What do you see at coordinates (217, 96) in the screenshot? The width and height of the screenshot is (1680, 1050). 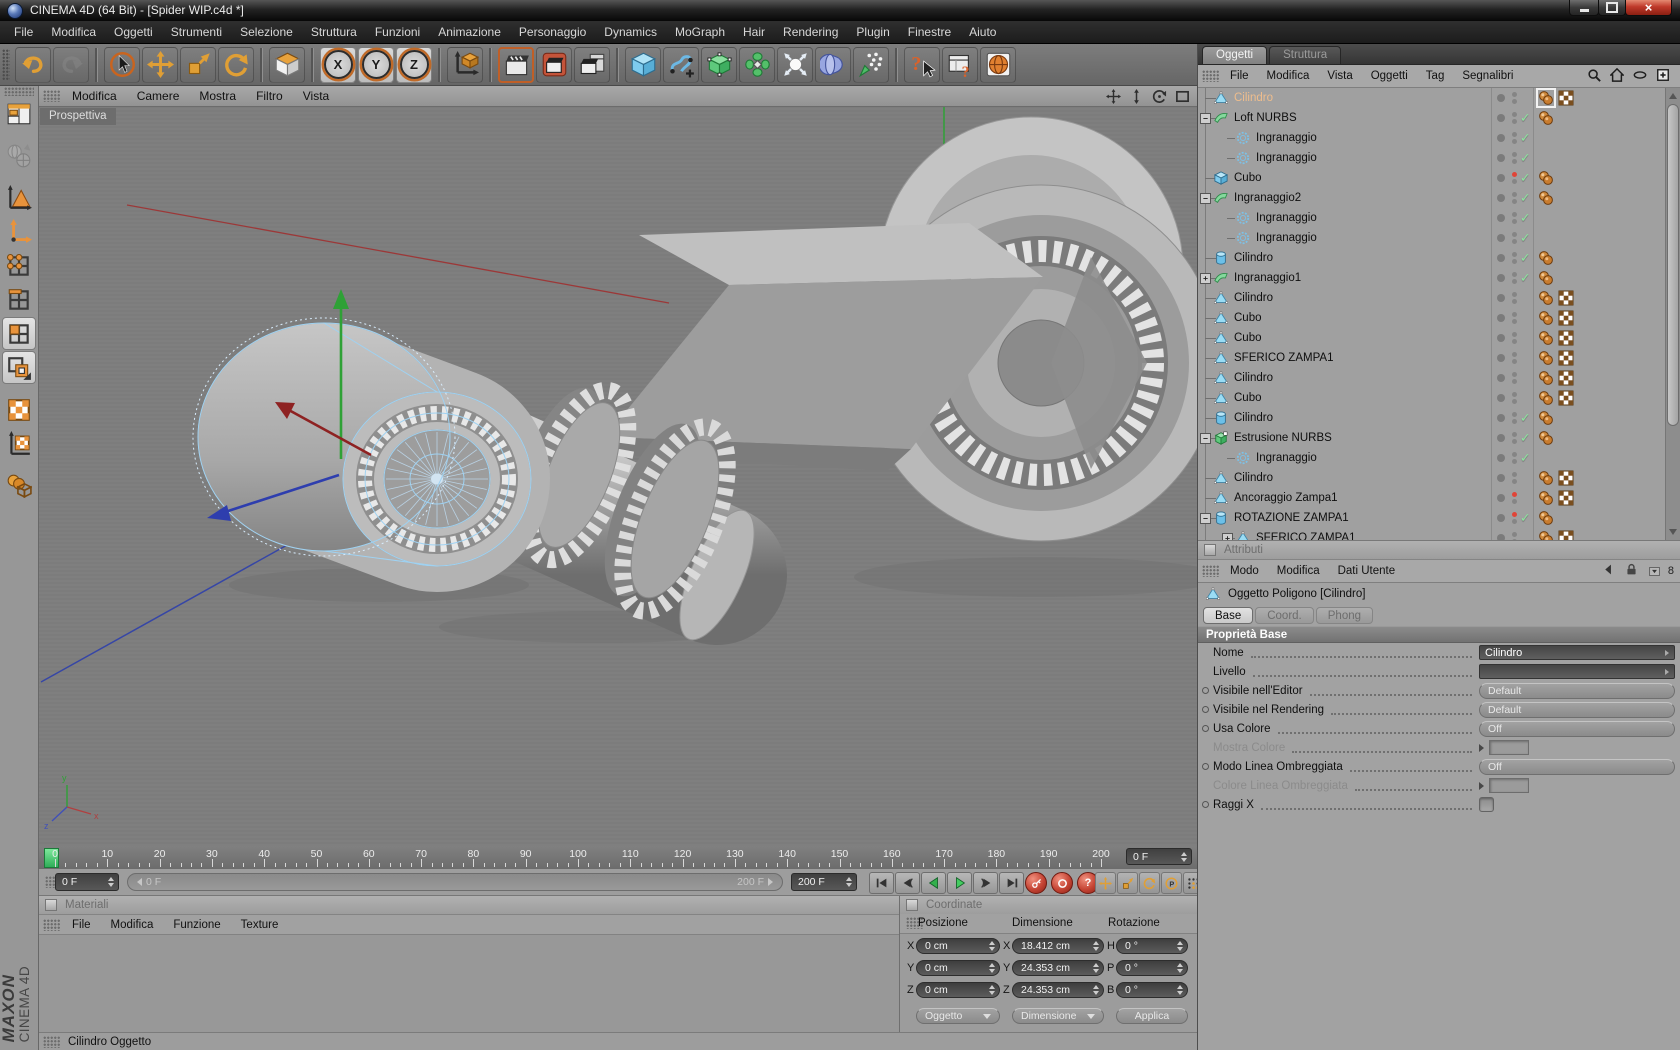 I see `viewport-menu-mostra: Mostra` at bounding box center [217, 96].